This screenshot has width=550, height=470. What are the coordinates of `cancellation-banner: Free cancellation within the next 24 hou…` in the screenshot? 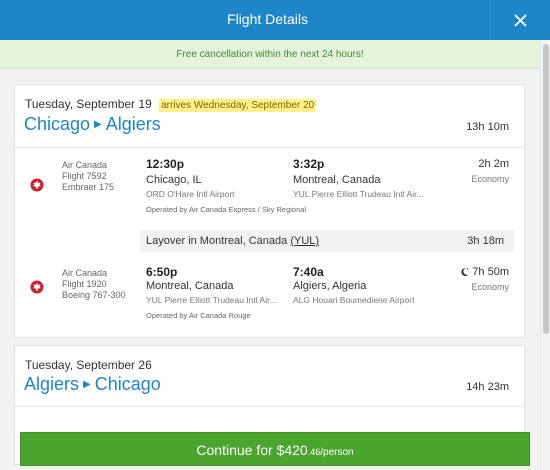 It's located at (270, 54).